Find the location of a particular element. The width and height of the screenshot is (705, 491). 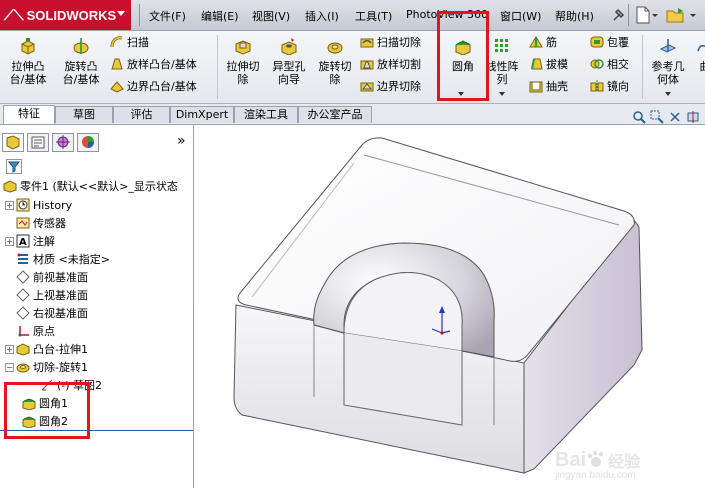

revolve-boss-button: 旋转凸 台/基体 is located at coordinates (81, 61).